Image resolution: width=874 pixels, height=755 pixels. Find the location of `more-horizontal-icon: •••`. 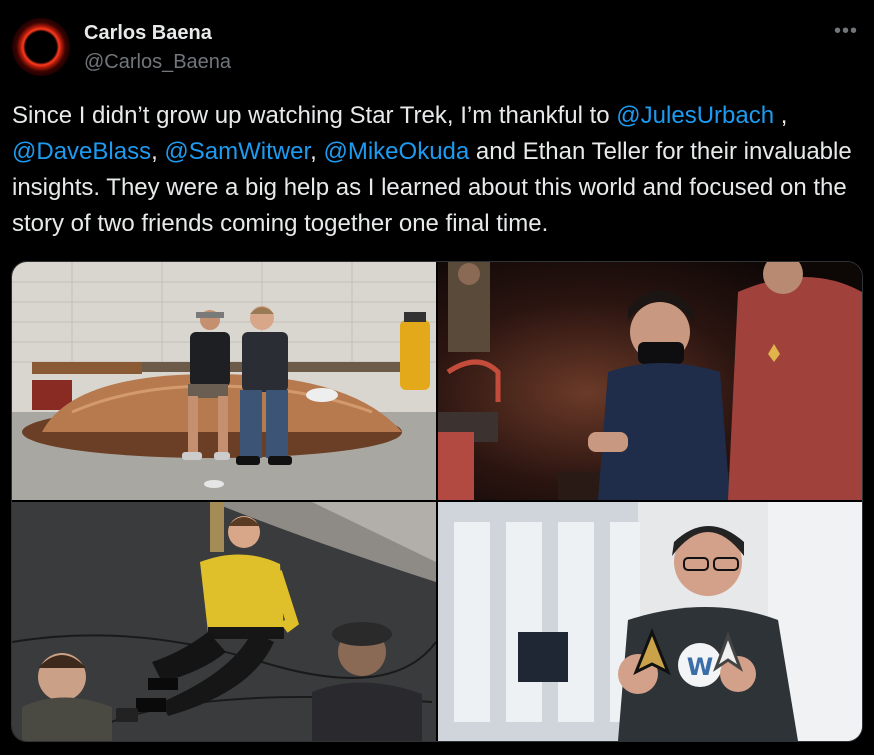

more-horizontal-icon: ••• is located at coordinates (846, 31).